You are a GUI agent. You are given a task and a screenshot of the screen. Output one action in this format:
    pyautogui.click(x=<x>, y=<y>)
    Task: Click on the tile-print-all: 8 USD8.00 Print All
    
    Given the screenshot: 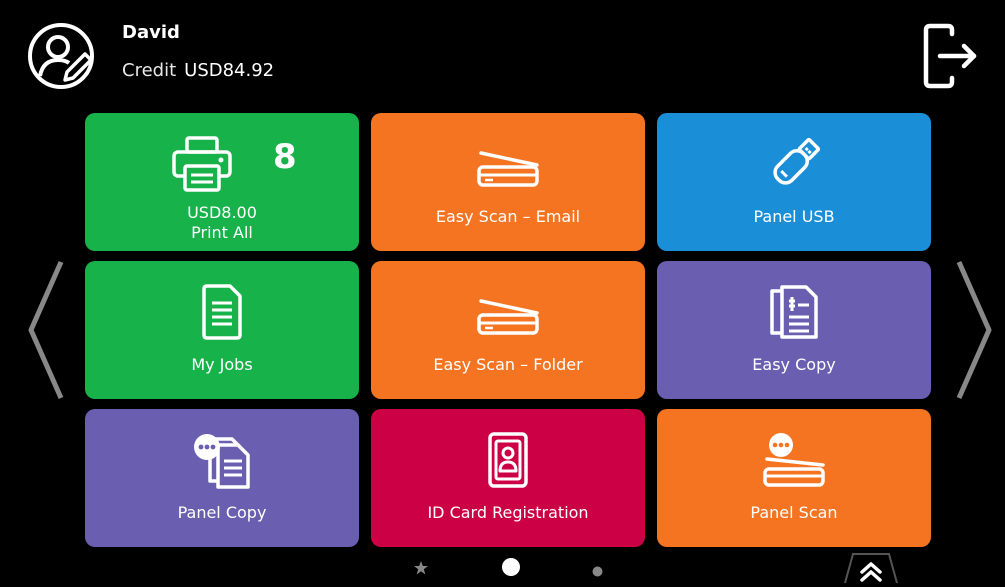 What is the action you would take?
    pyautogui.click(x=222, y=182)
    